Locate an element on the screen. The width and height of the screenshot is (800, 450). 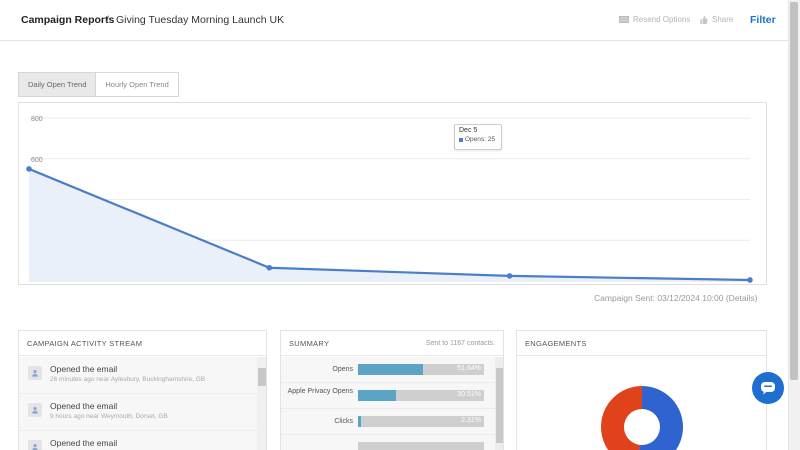
chat-button is located at coordinates (768, 388).